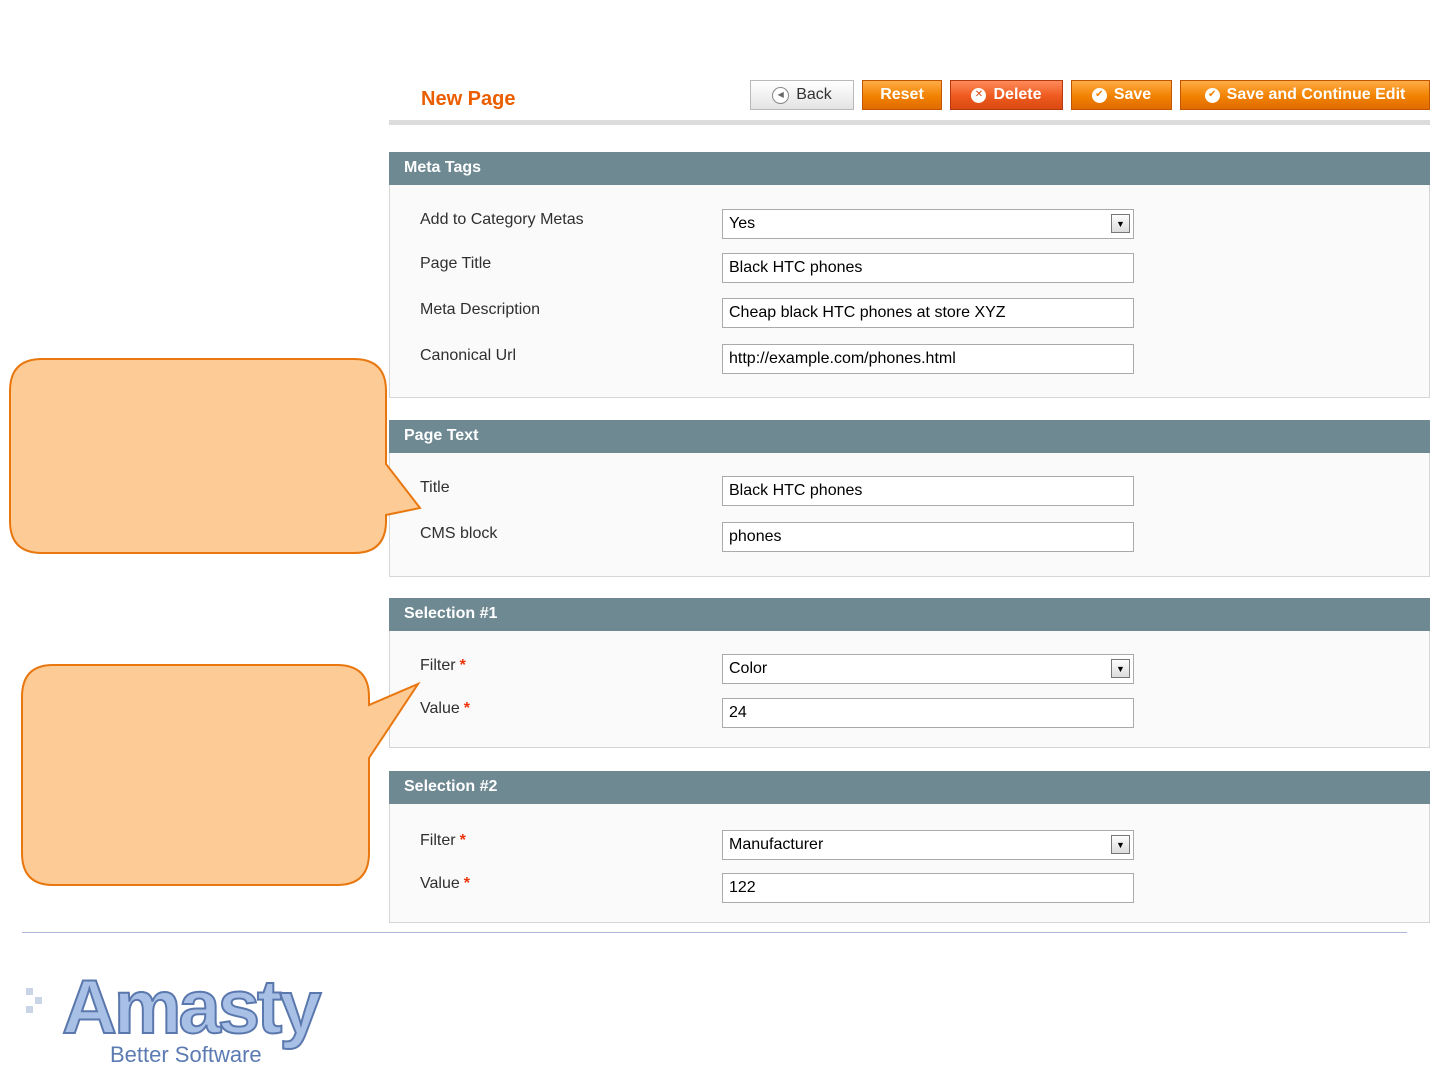 Image resolution: width=1440 pixels, height=1080 pixels. I want to click on callout-overlay, so click(215, 622).